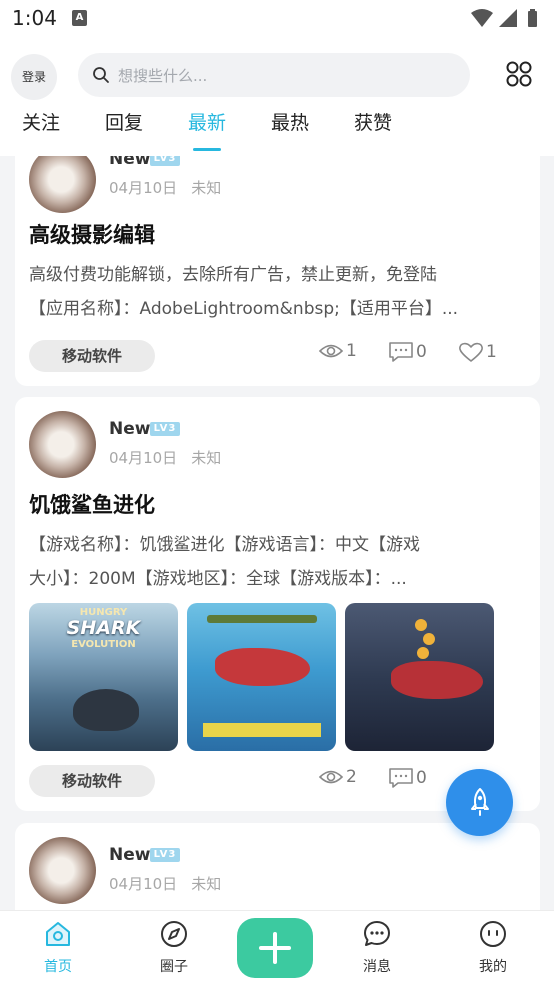 Image resolution: width=554 pixels, height=985 pixels. I want to click on tab-hottest: 最热, so click(290, 121).